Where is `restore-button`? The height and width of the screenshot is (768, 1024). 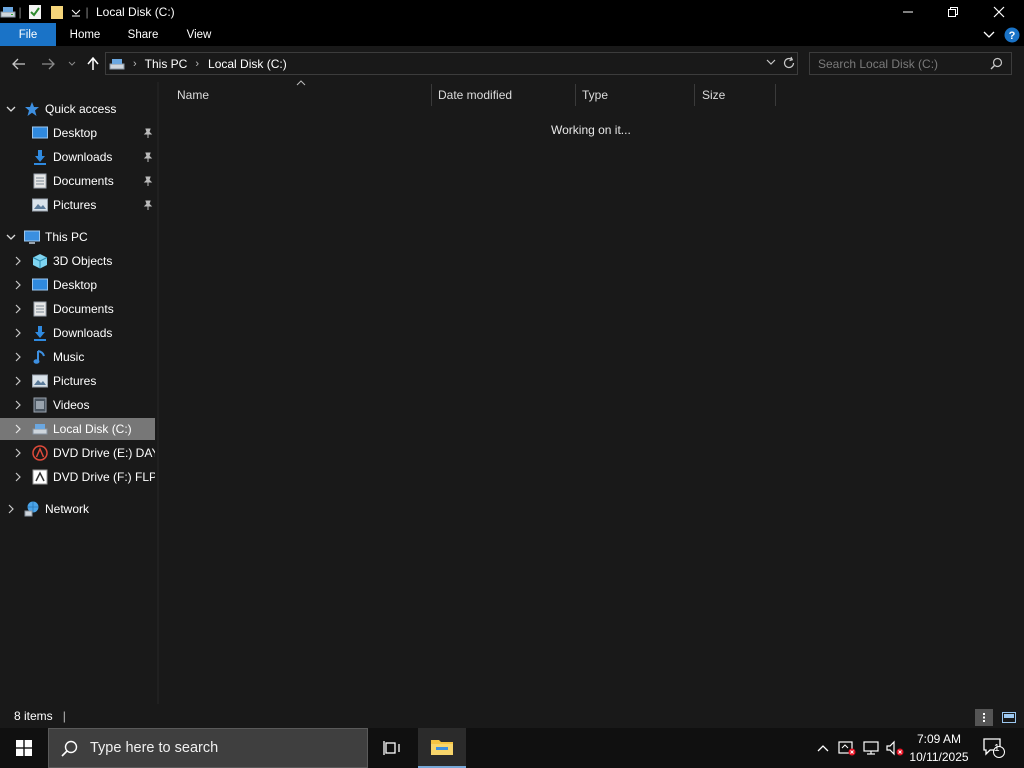
restore-button is located at coordinates (953, 11).